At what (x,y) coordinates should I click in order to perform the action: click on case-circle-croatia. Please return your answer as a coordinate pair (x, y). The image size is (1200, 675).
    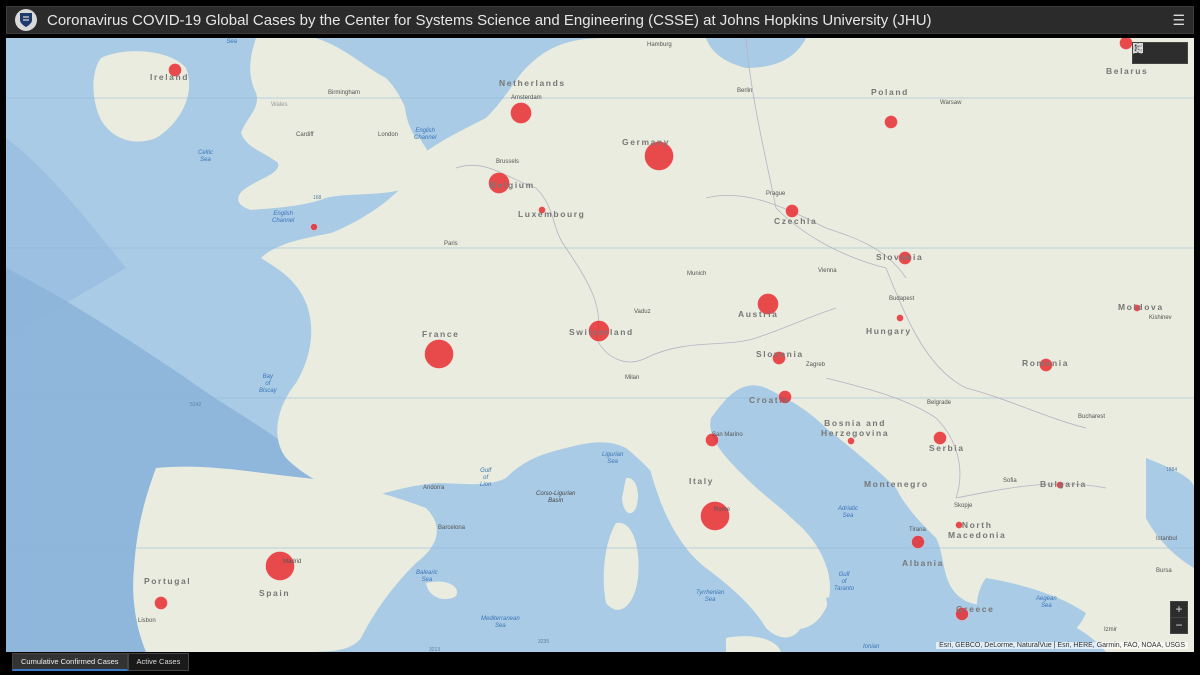
    Looking at the image, I should click on (785, 397).